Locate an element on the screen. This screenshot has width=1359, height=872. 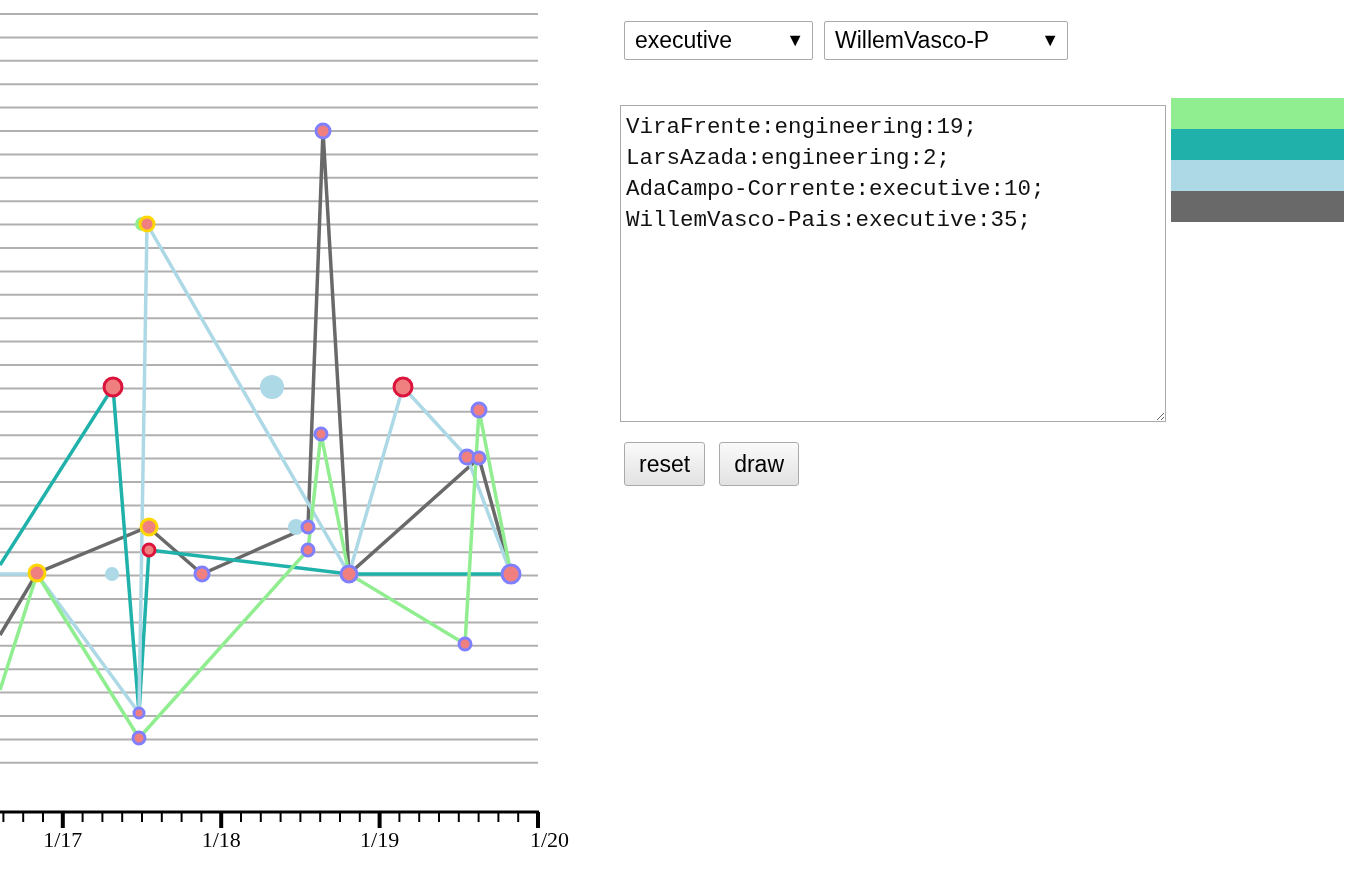
axis-label: 1/18 is located at coordinates (221, 839).